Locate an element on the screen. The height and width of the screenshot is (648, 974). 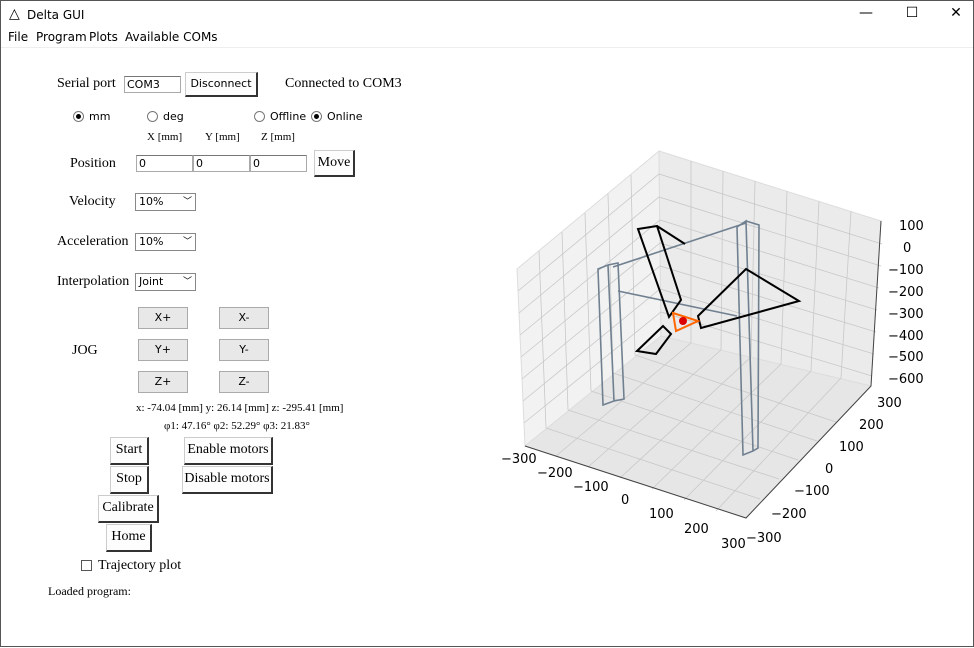
z-tick-labels: 100 0 −100 −200 −300 −400 −500 −600 is located at coordinates (906, 303).